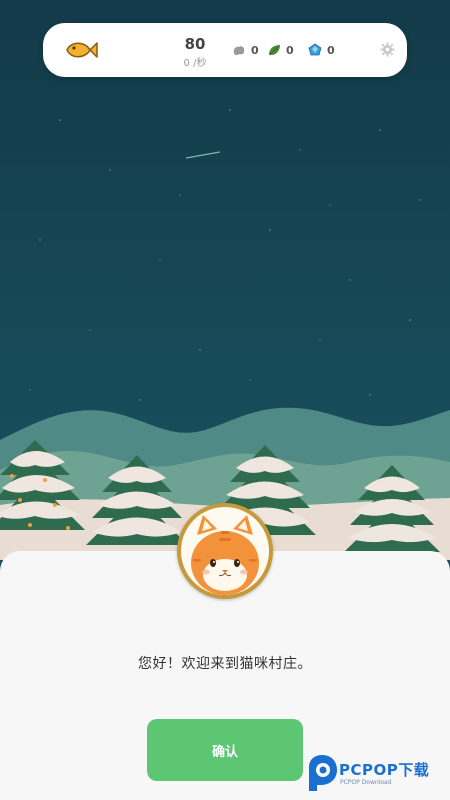 Image resolution: width=450 pixels, height=800 pixels. Describe the element at coordinates (195, 63) in the screenshot. I see `coin-rate: 0 /秒` at that location.